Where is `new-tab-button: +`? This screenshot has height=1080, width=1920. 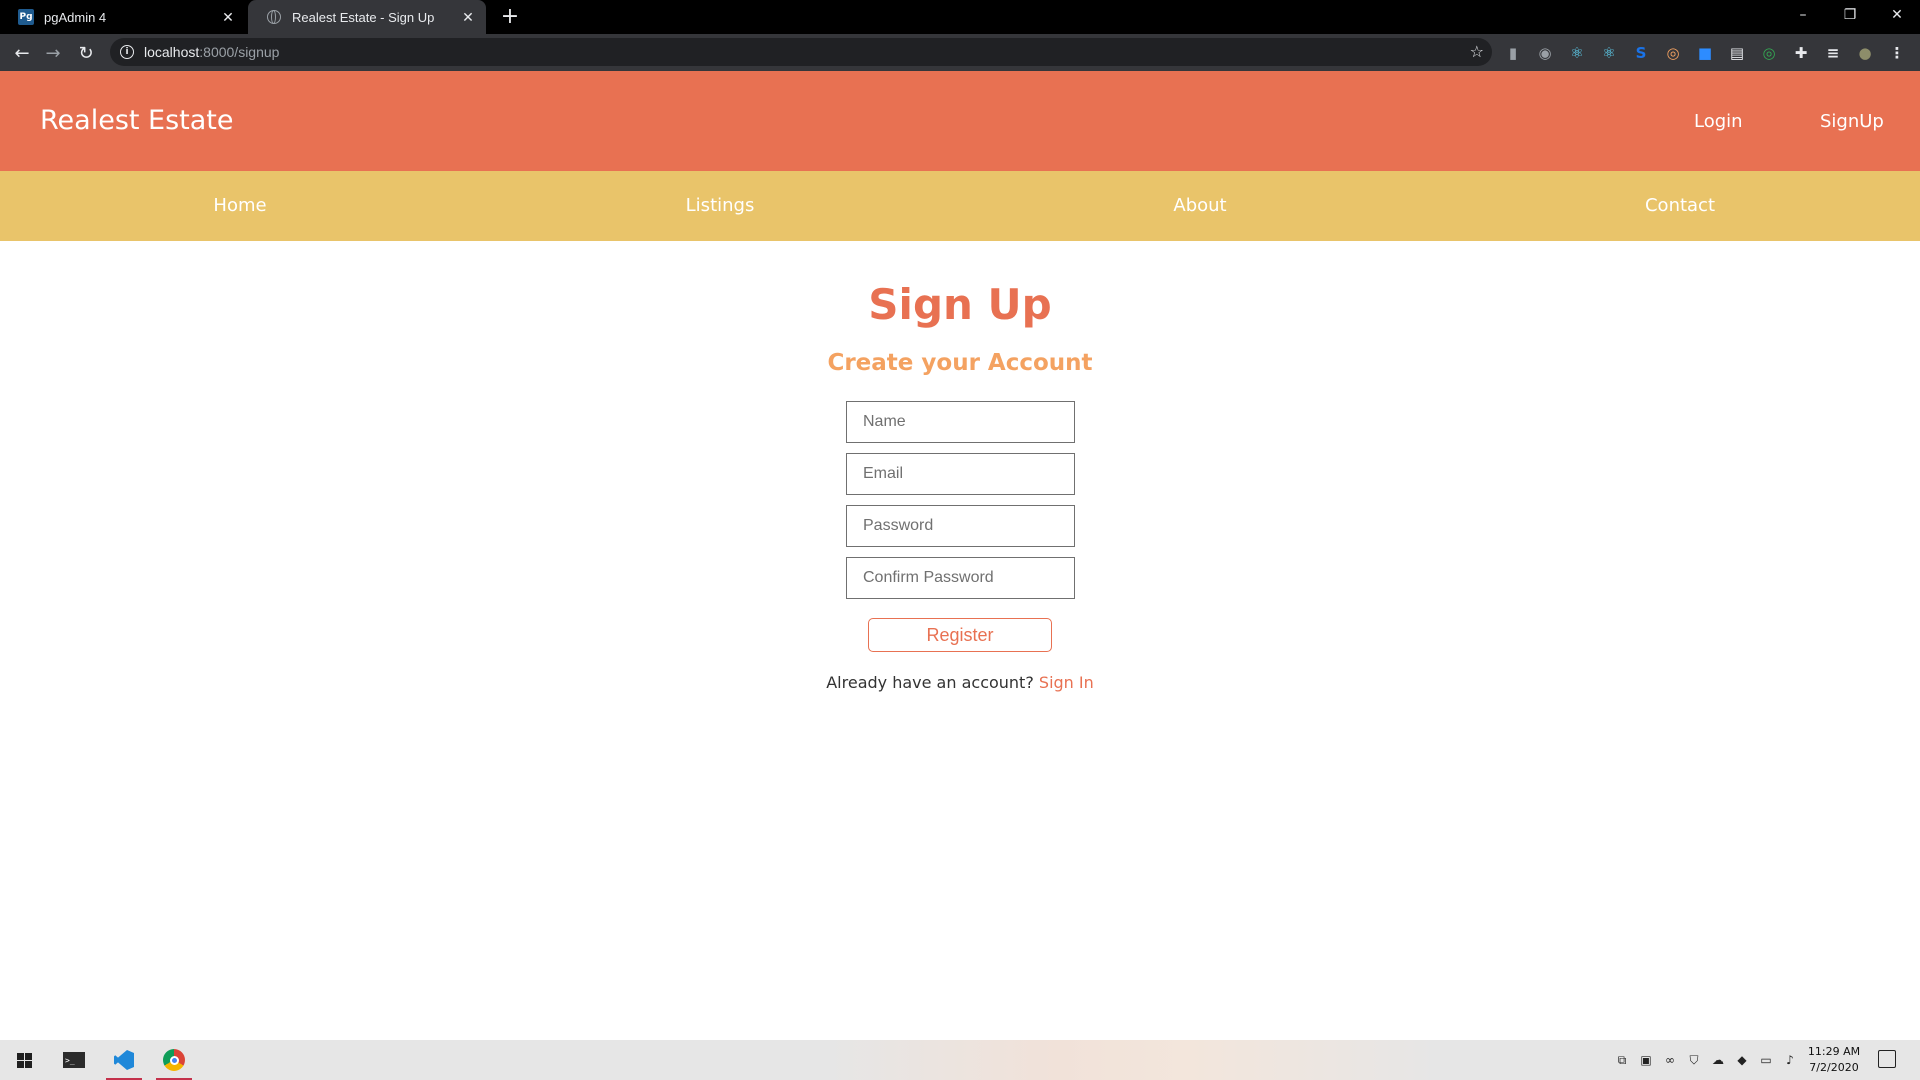
new-tab-button: + is located at coordinates (510, 17).